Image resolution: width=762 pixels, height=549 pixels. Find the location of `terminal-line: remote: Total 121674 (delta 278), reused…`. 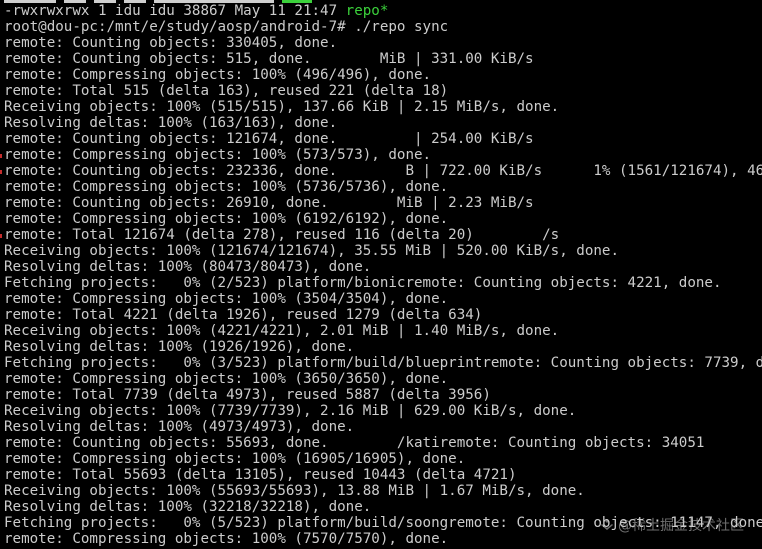

terminal-line: remote: Total 121674 (delta 278), reused… is located at coordinates (383, 235).